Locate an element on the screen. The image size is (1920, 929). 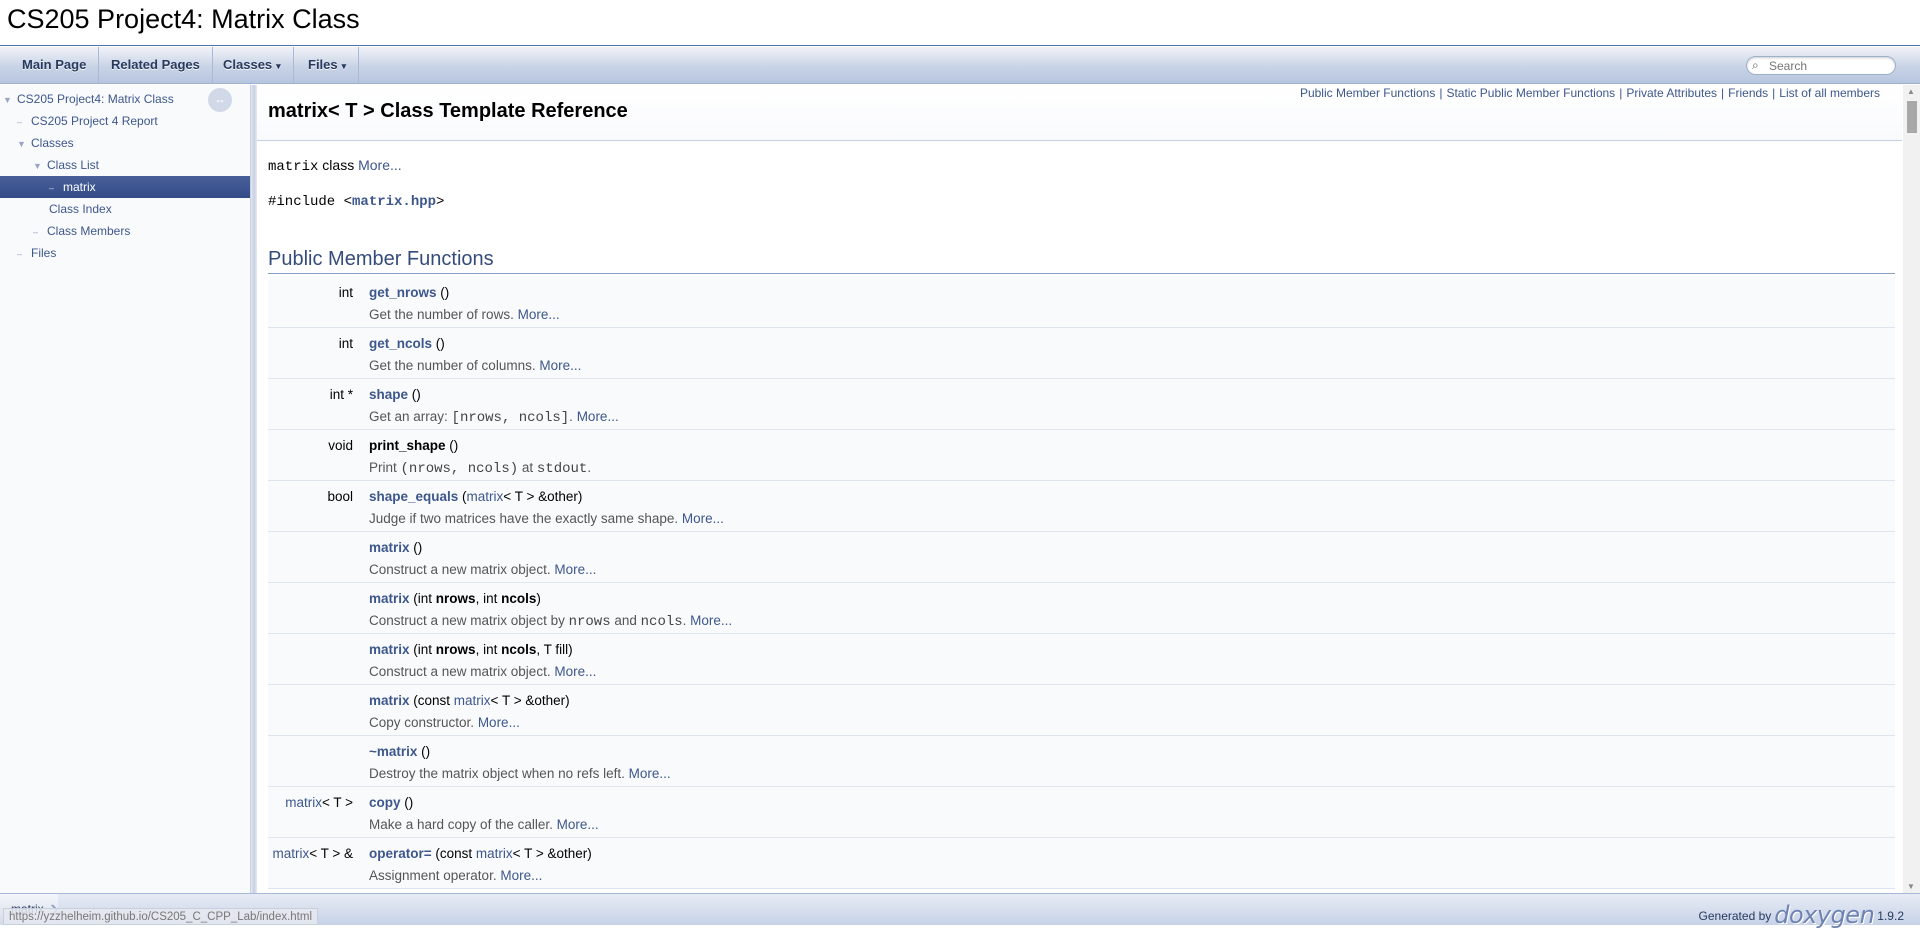
scroll-up-icon: ▲ is located at coordinates (1911, 91).